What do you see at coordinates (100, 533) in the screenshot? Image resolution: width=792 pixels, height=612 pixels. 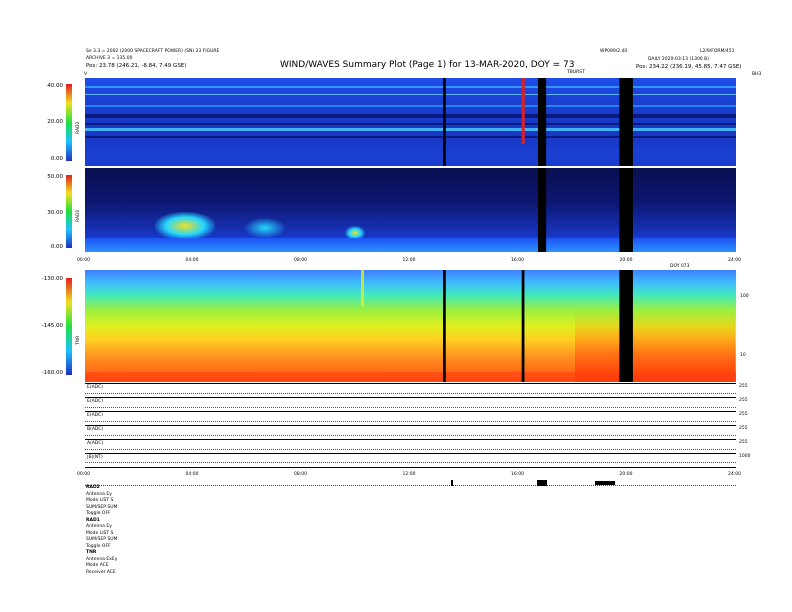 I see `status-rad1-line-1: Mode LIST S` at bounding box center [100, 533].